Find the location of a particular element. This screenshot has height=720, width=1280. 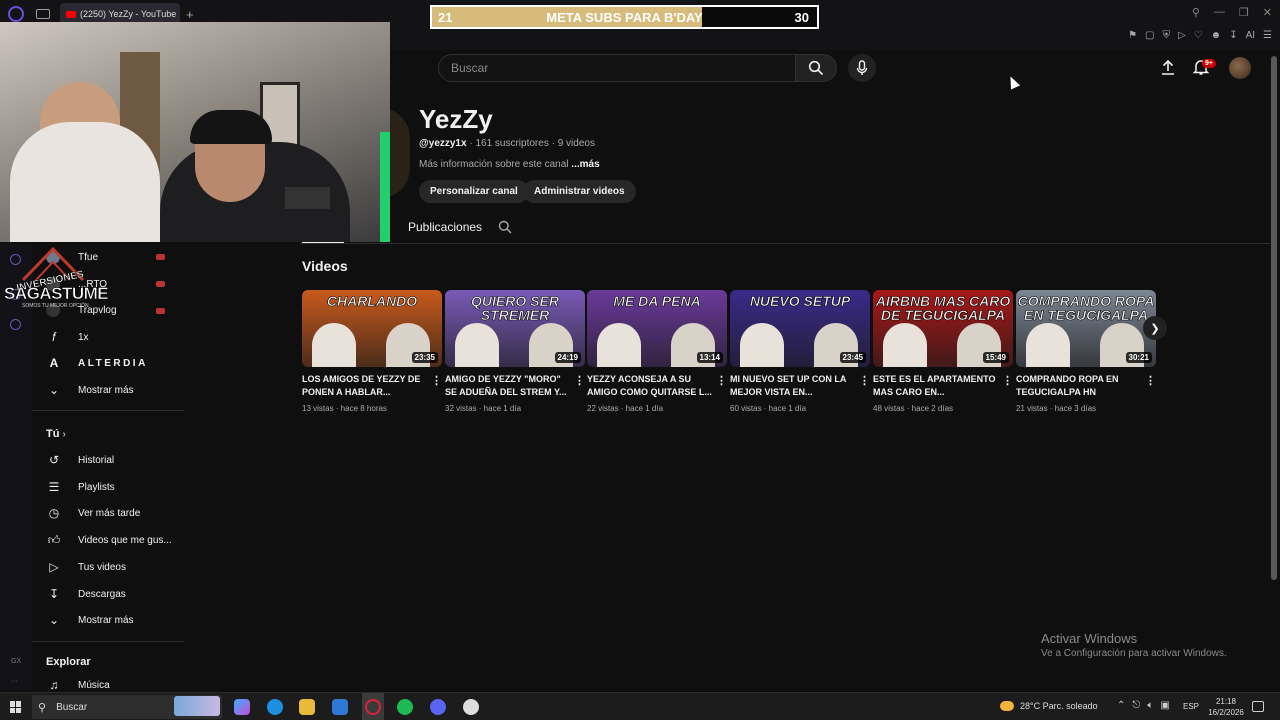

videos-section-title: Videos is located at coordinates (325, 266).